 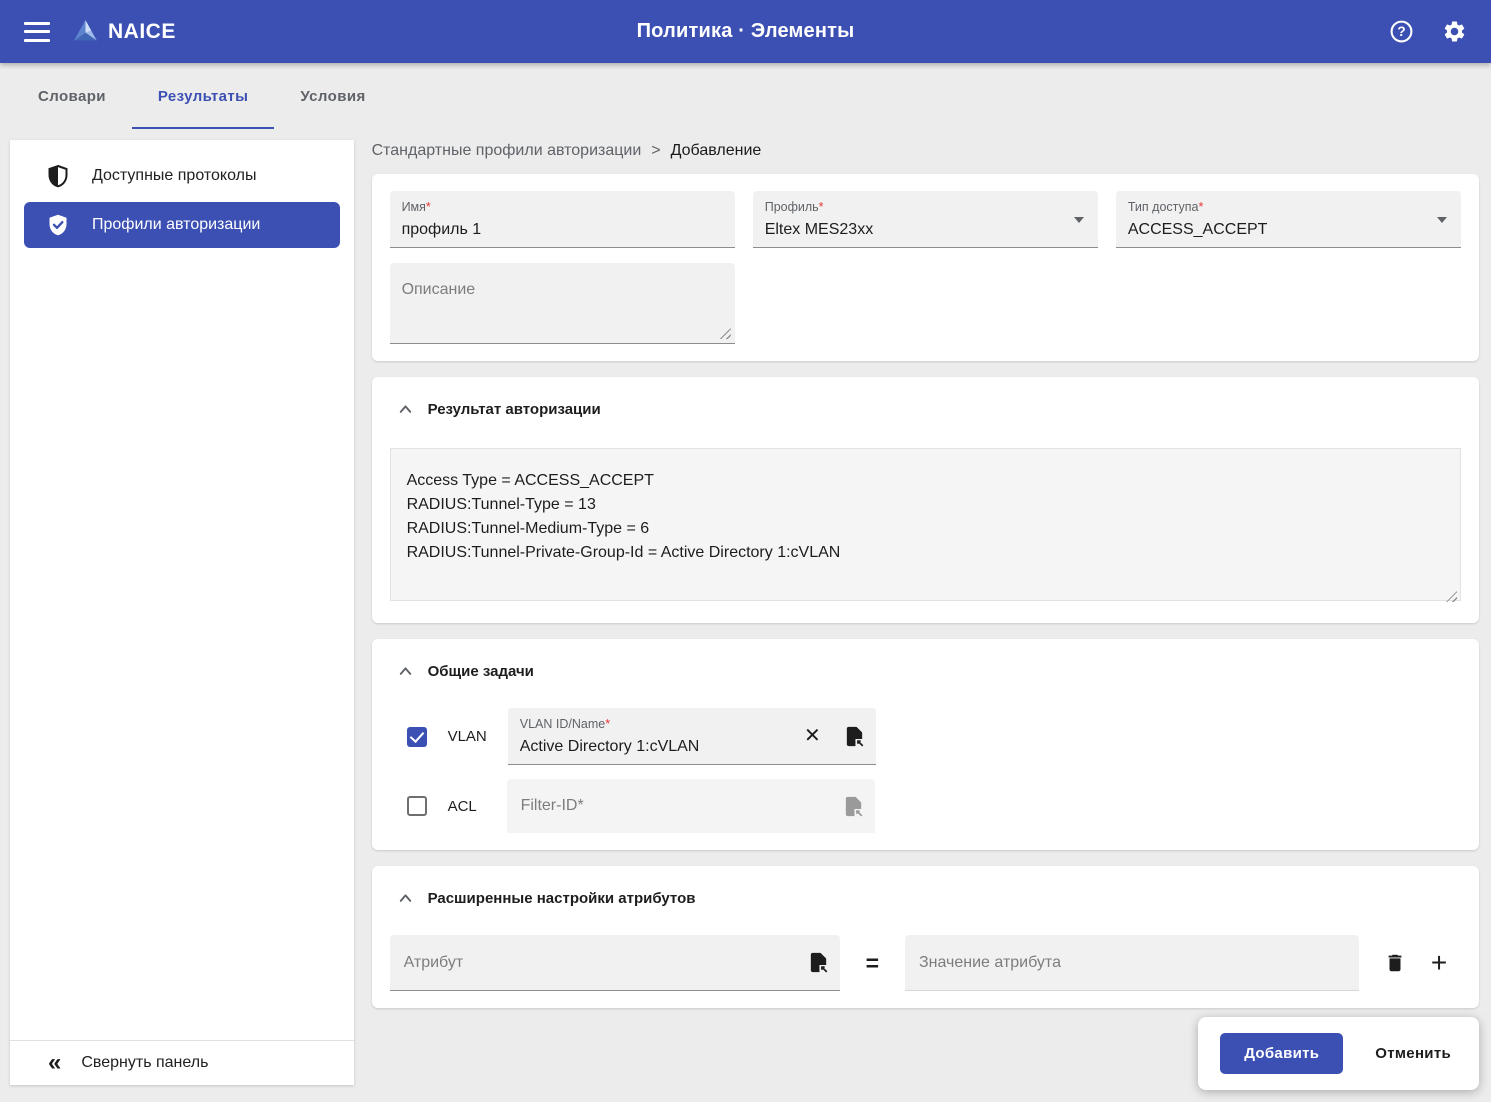 I want to click on breadcrumb-current: Добавление, so click(x=716, y=150).